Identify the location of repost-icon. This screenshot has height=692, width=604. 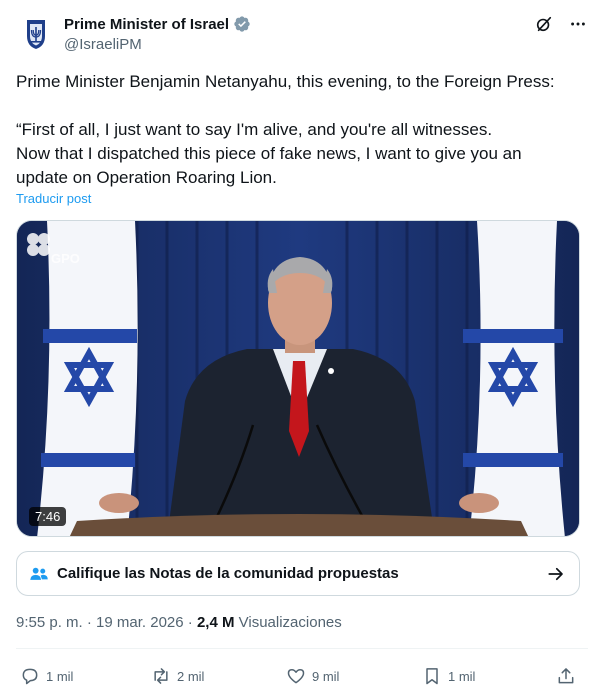
(161, 676).